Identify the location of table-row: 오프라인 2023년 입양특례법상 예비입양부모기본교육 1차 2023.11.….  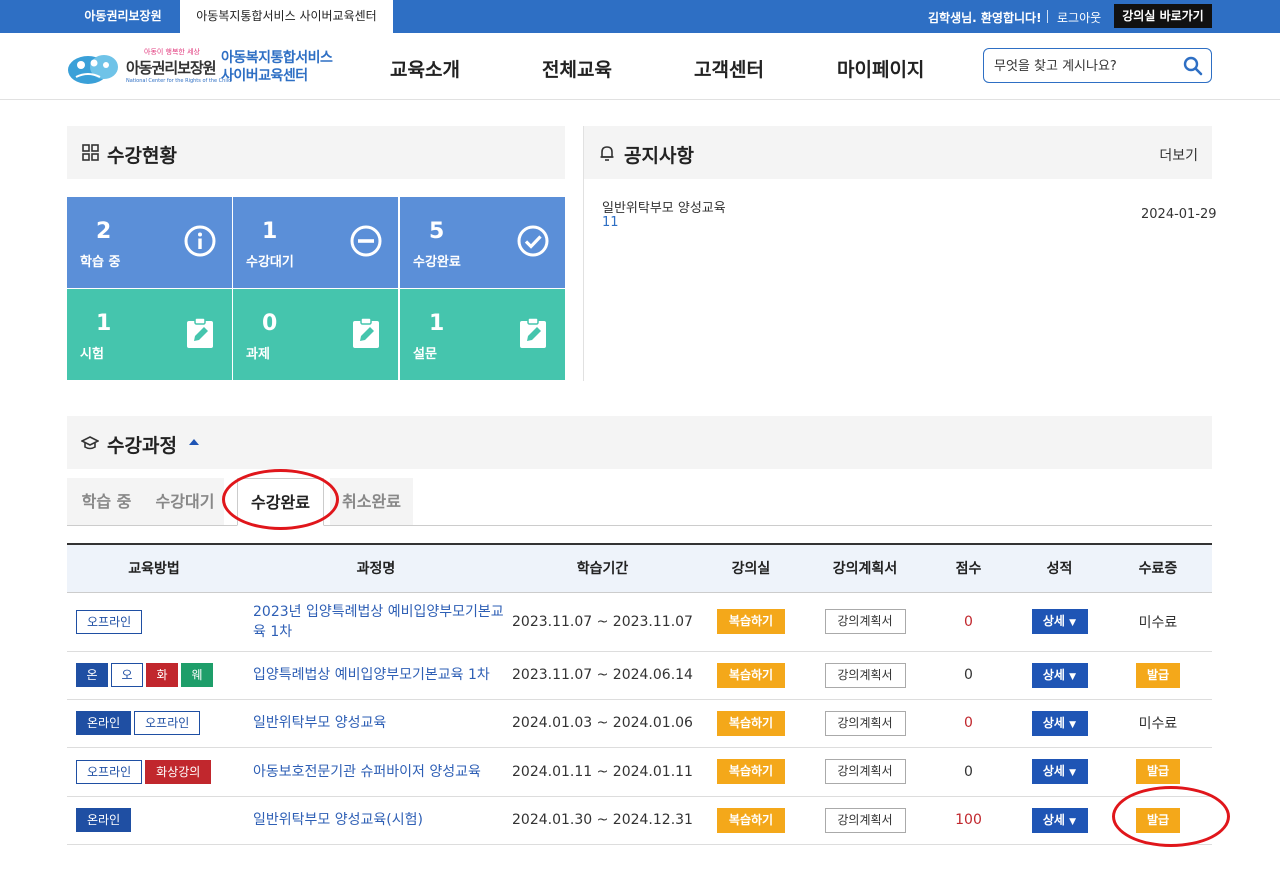
(639, 622).